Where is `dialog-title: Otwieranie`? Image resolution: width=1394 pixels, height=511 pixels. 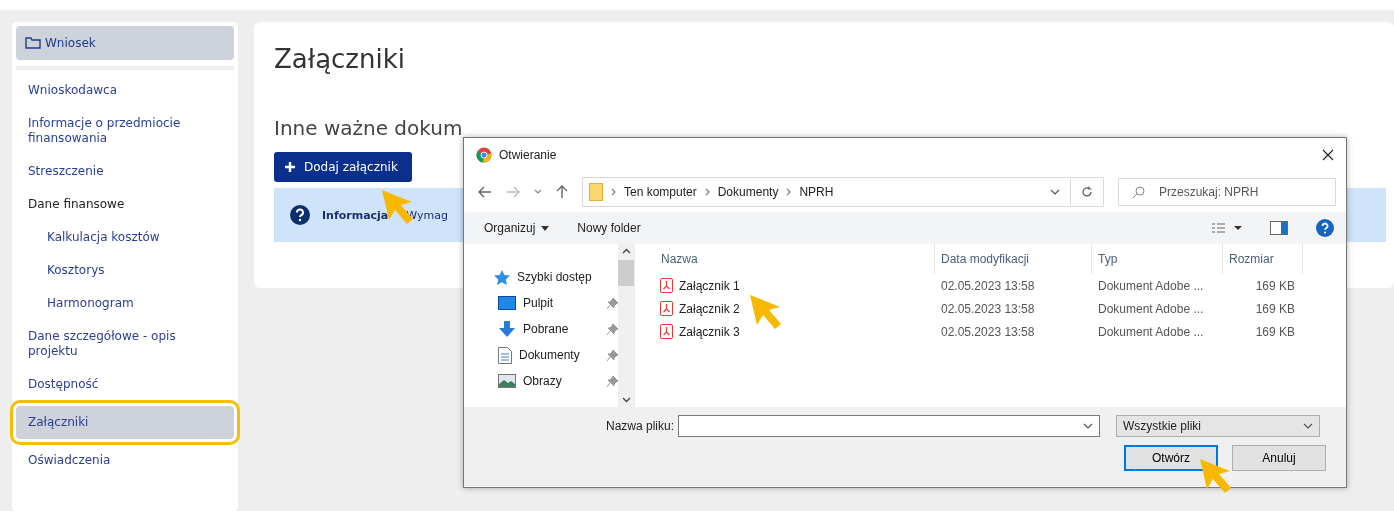 dialog-title: Otwieranie is located at coordinates (528, 155).